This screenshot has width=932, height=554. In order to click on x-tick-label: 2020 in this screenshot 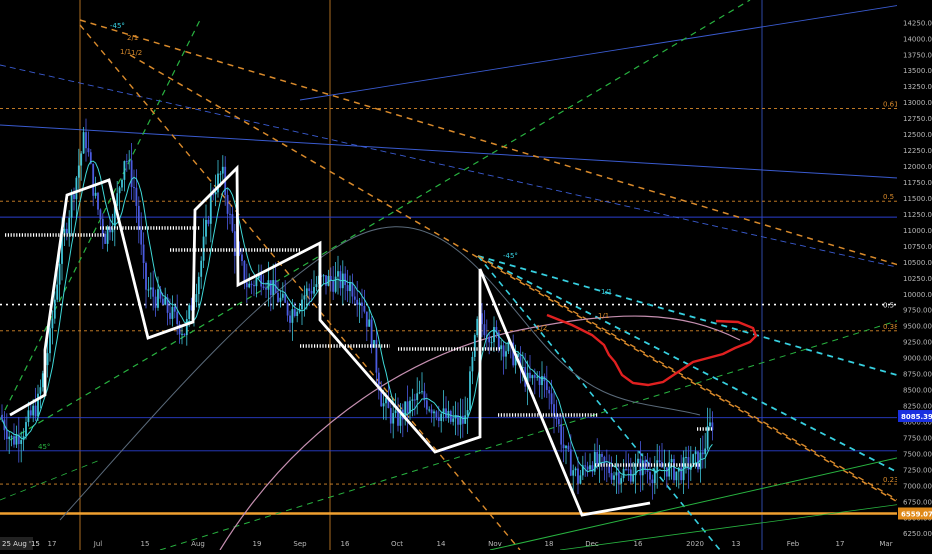, I will do `click(695, 544)`.